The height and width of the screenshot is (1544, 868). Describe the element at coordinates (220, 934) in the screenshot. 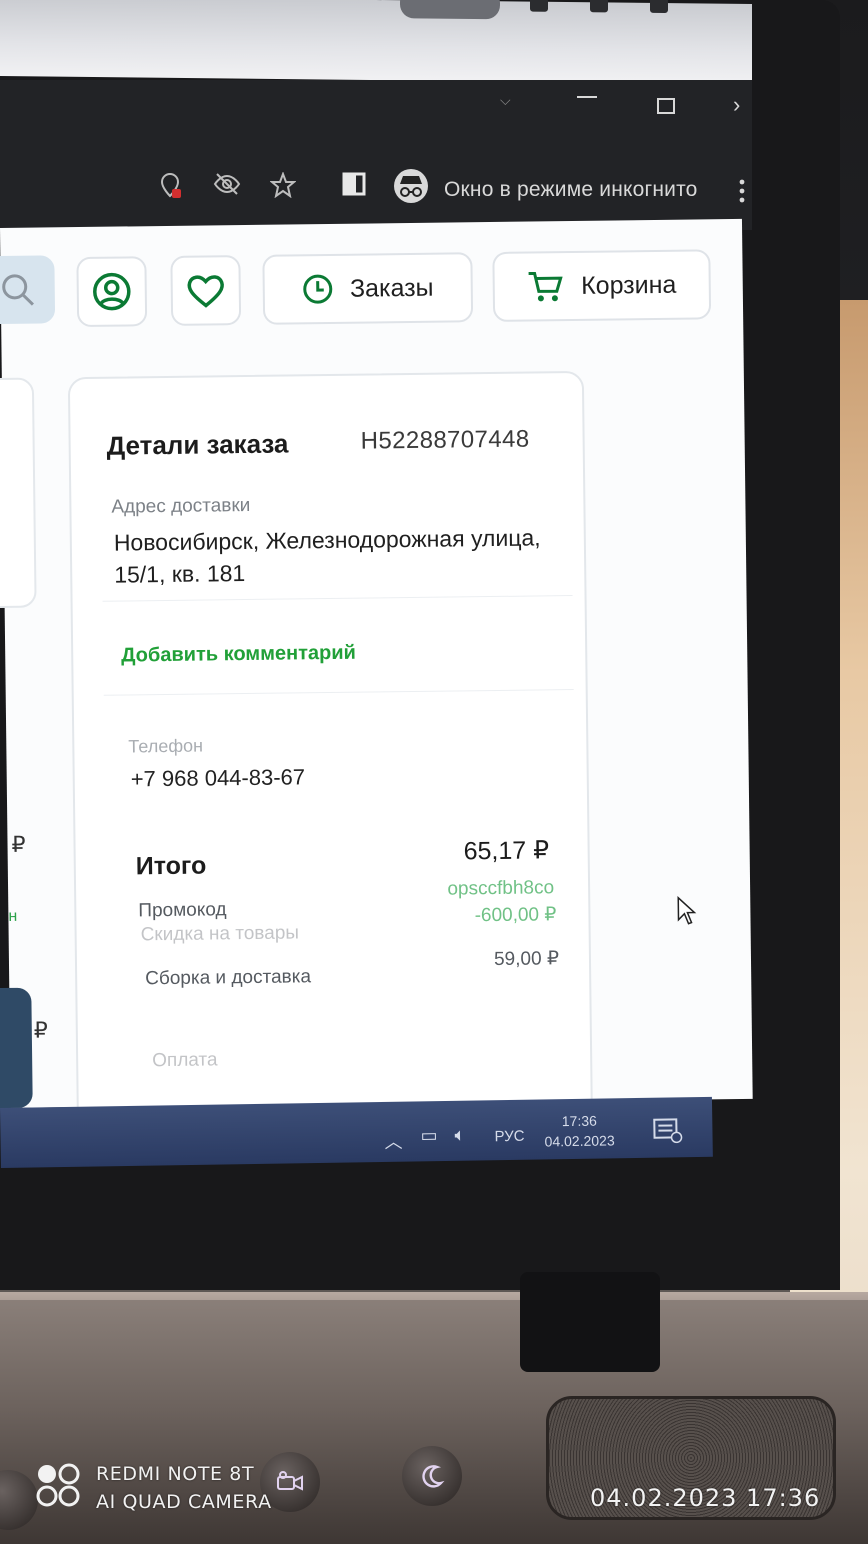

I see `discount-label: Скидка на товары` at that location.